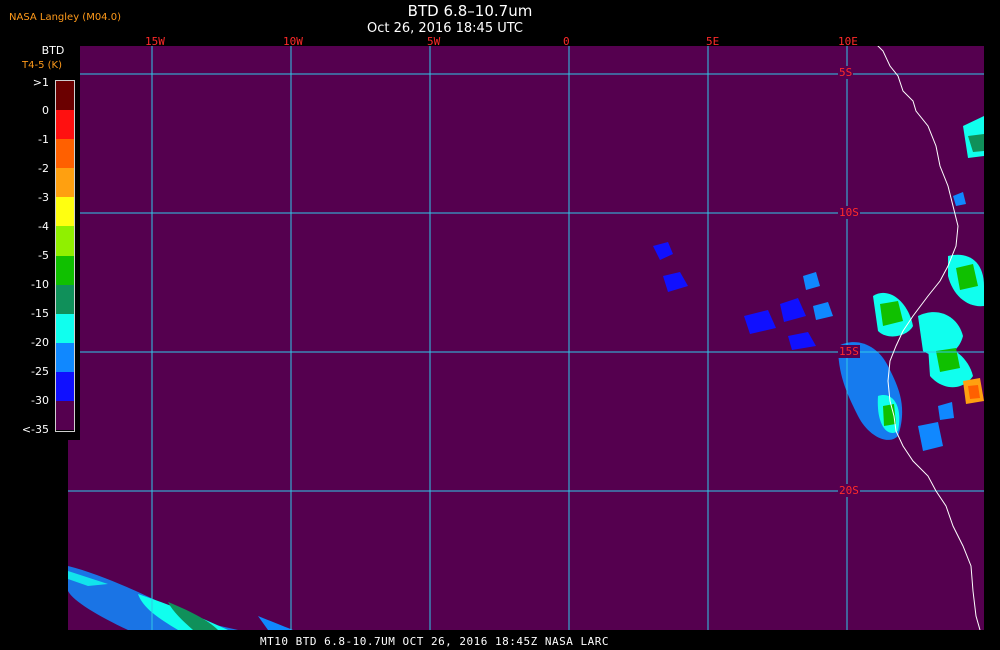  Describe the element at coordinates (43, 255) in the screenshot. I see `scale-label: -5` at that location.